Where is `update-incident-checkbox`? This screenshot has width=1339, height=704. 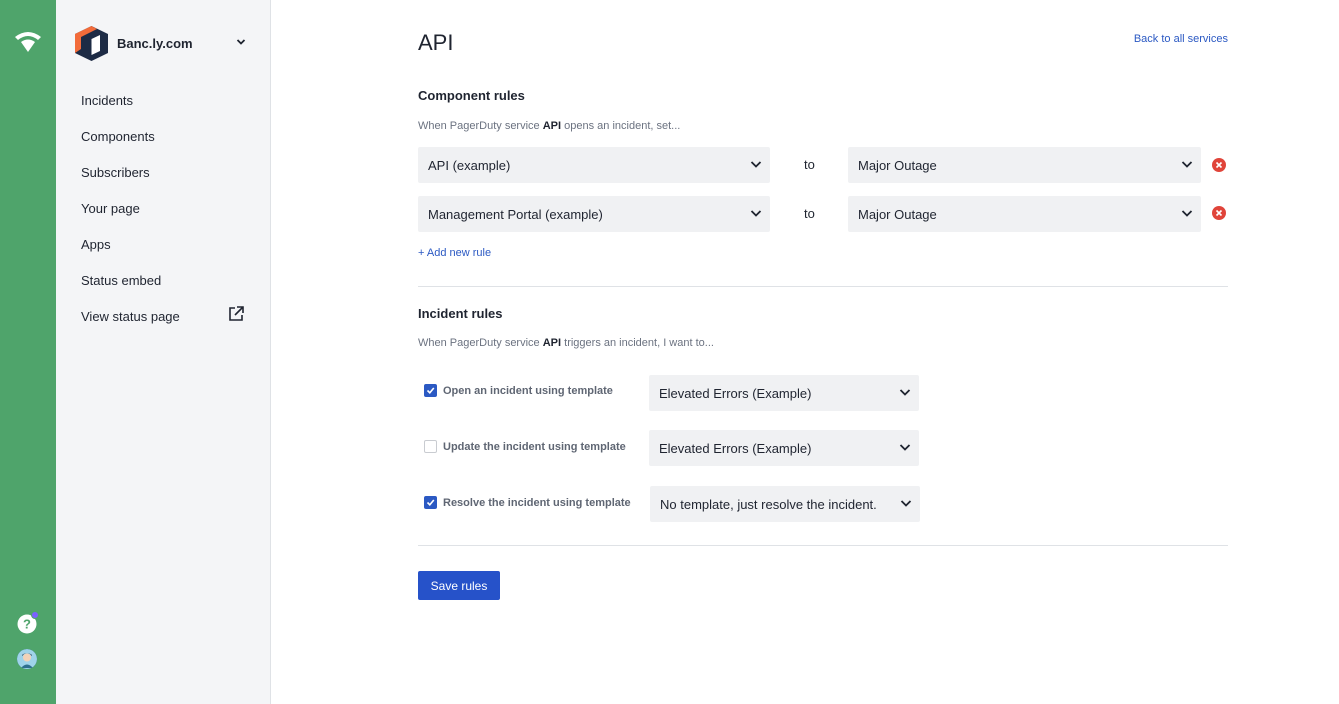
update-incident-checkbox is located at coordinates (430, 446).